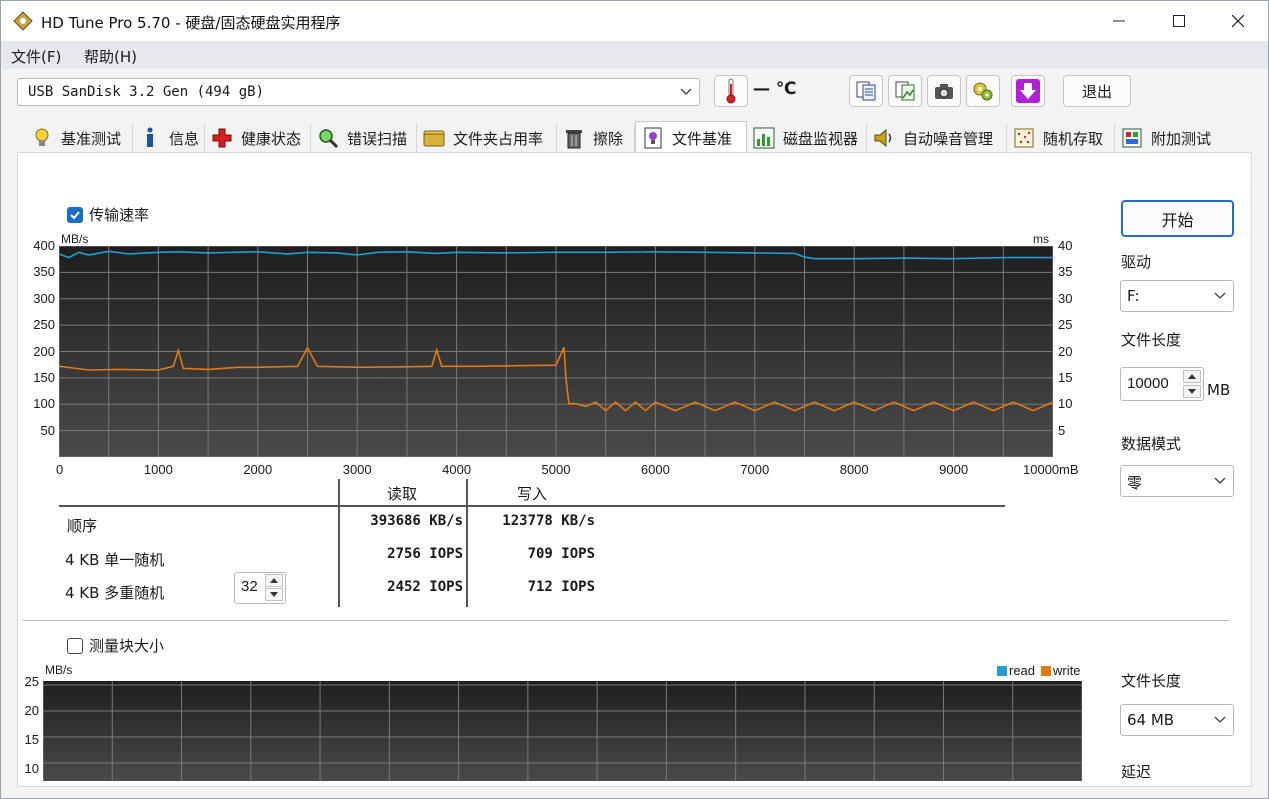 The height and width of the screenshot is (799, 1269). Describe the element at coordinates (1135, 483) in the screenshot. I see `data-mode-value: 零` at that location.